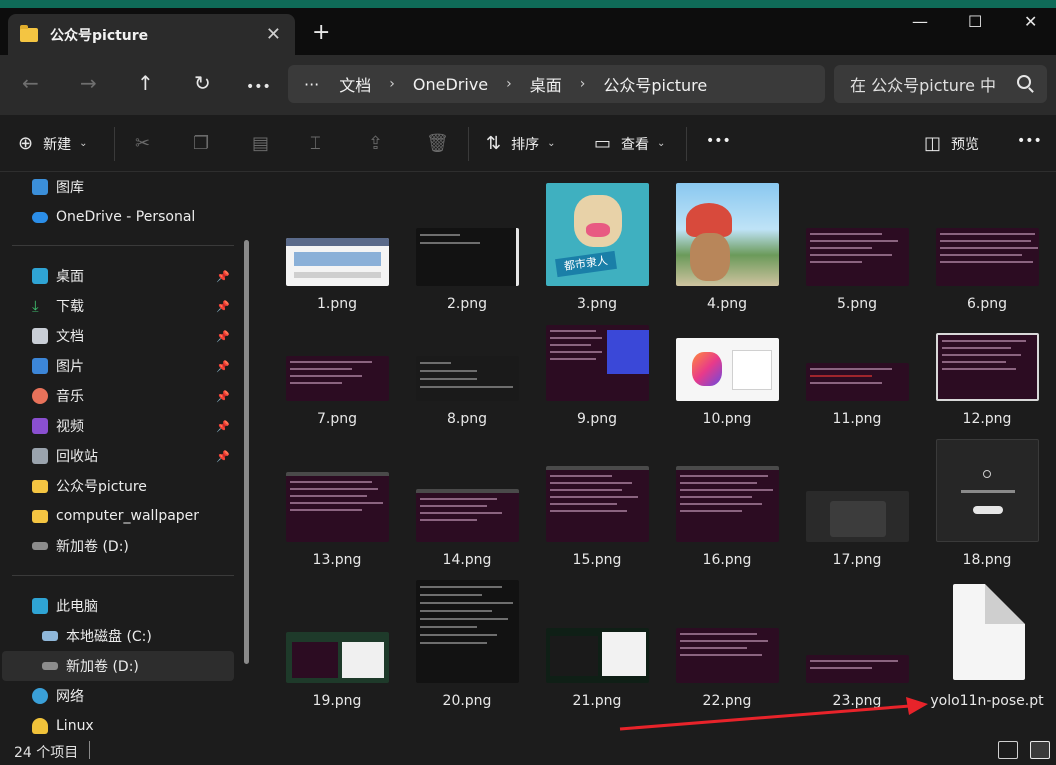  I want to click on maximize-button: ☐, so click(975, 21).